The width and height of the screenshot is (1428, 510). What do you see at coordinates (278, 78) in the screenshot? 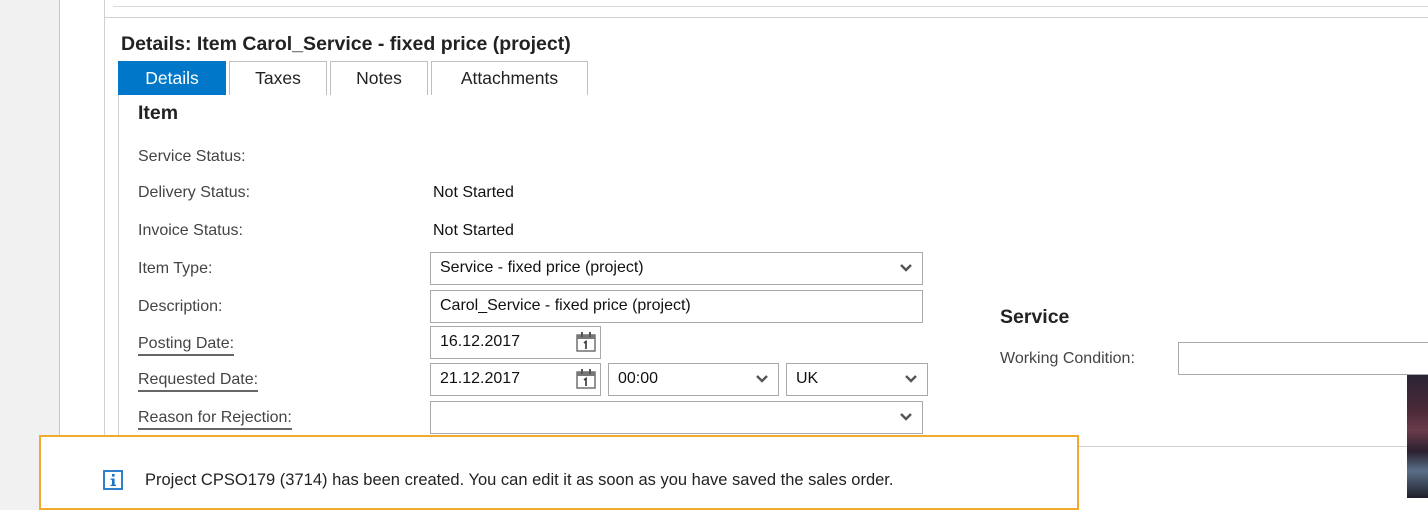
I see `tab-taxes: Taxes` at bounding box center [278, 78].